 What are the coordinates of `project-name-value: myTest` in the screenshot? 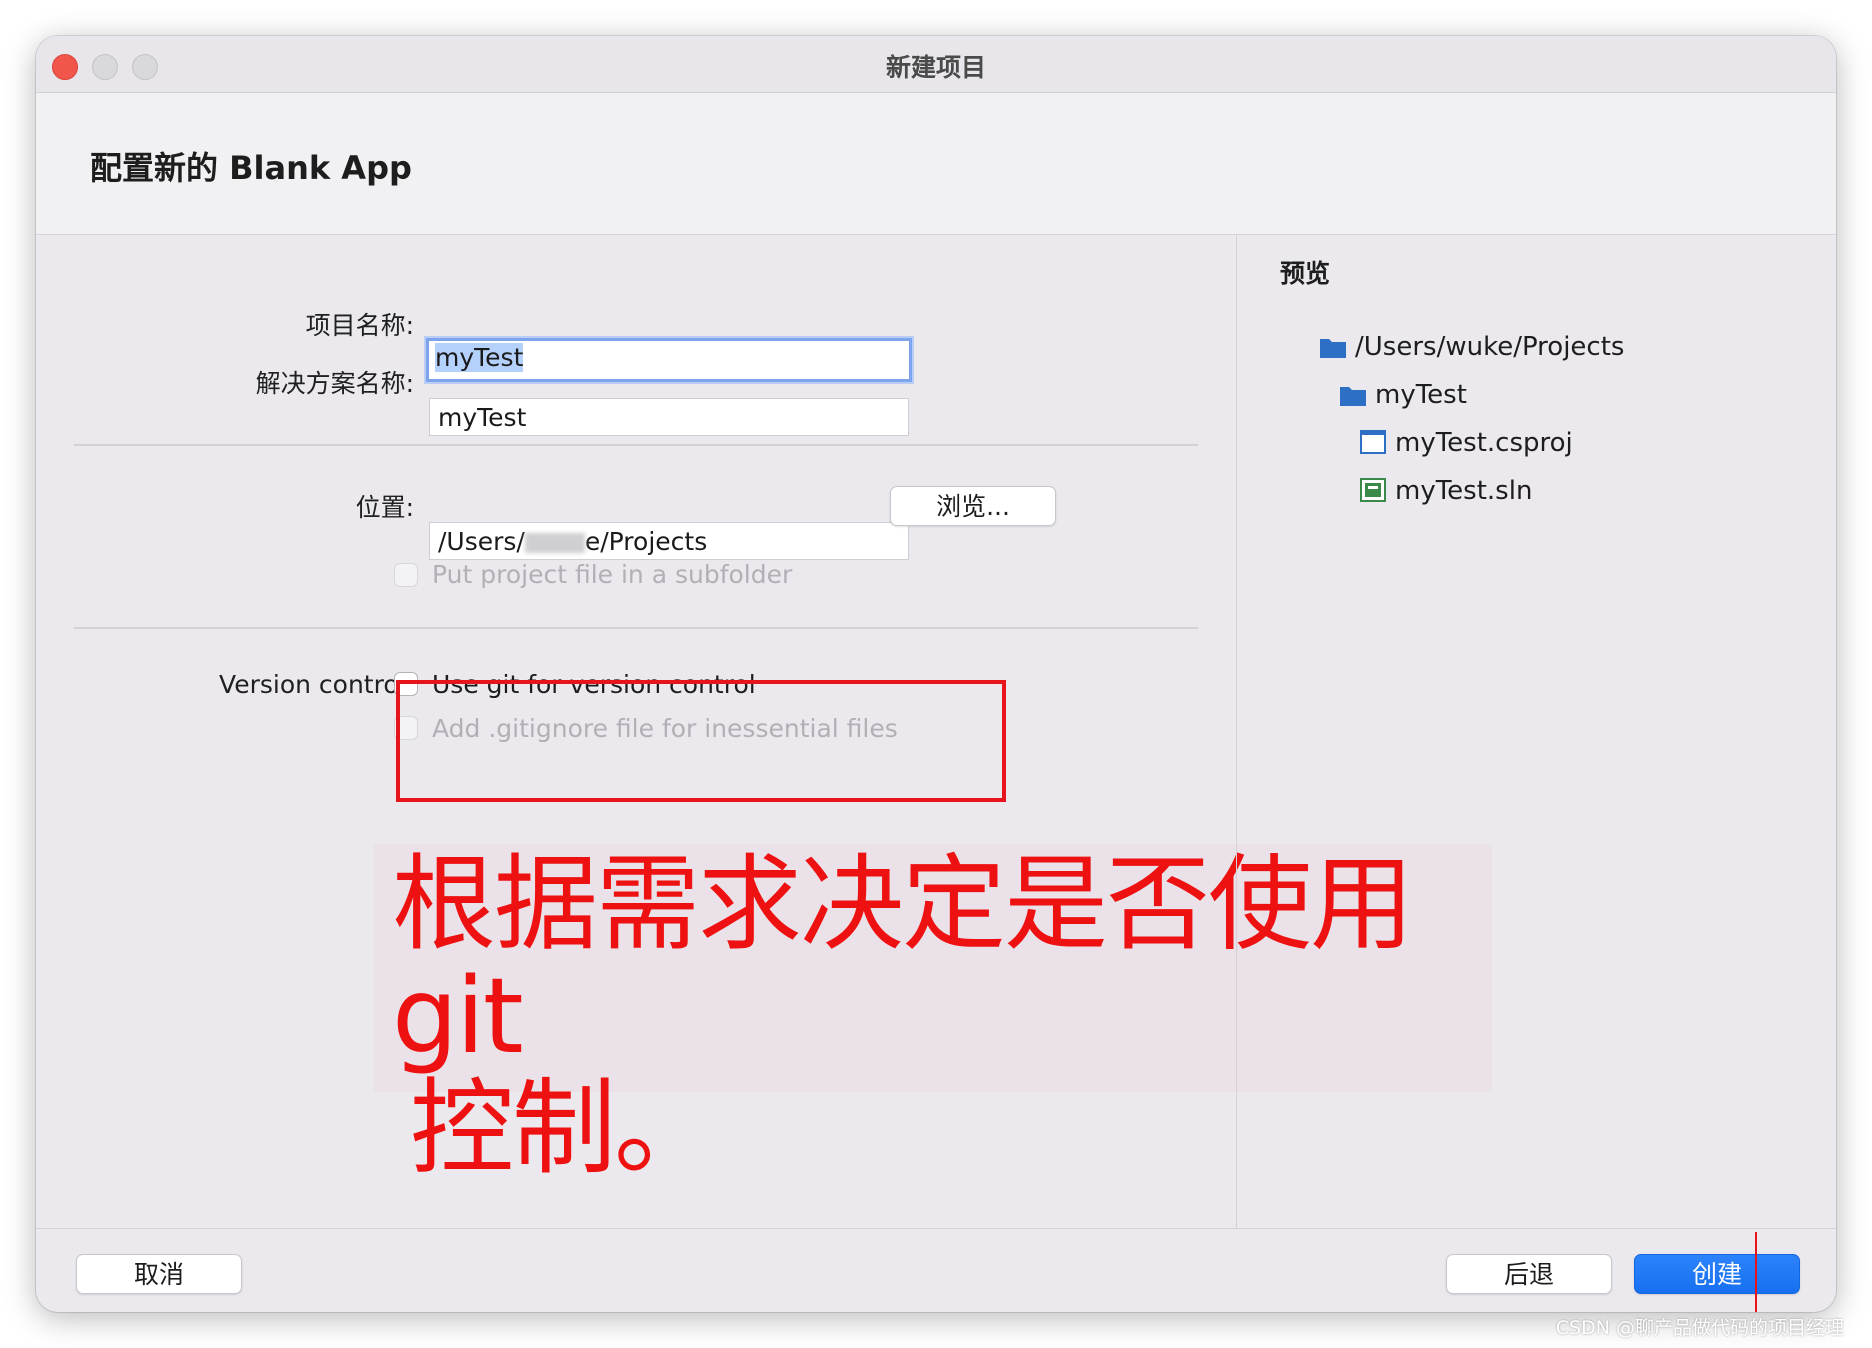 It's located at (479, 357).